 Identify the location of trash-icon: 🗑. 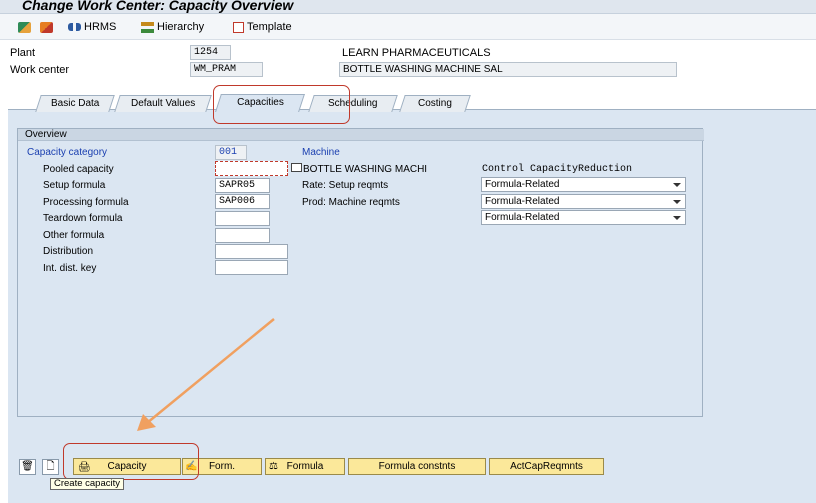
(27, 466).